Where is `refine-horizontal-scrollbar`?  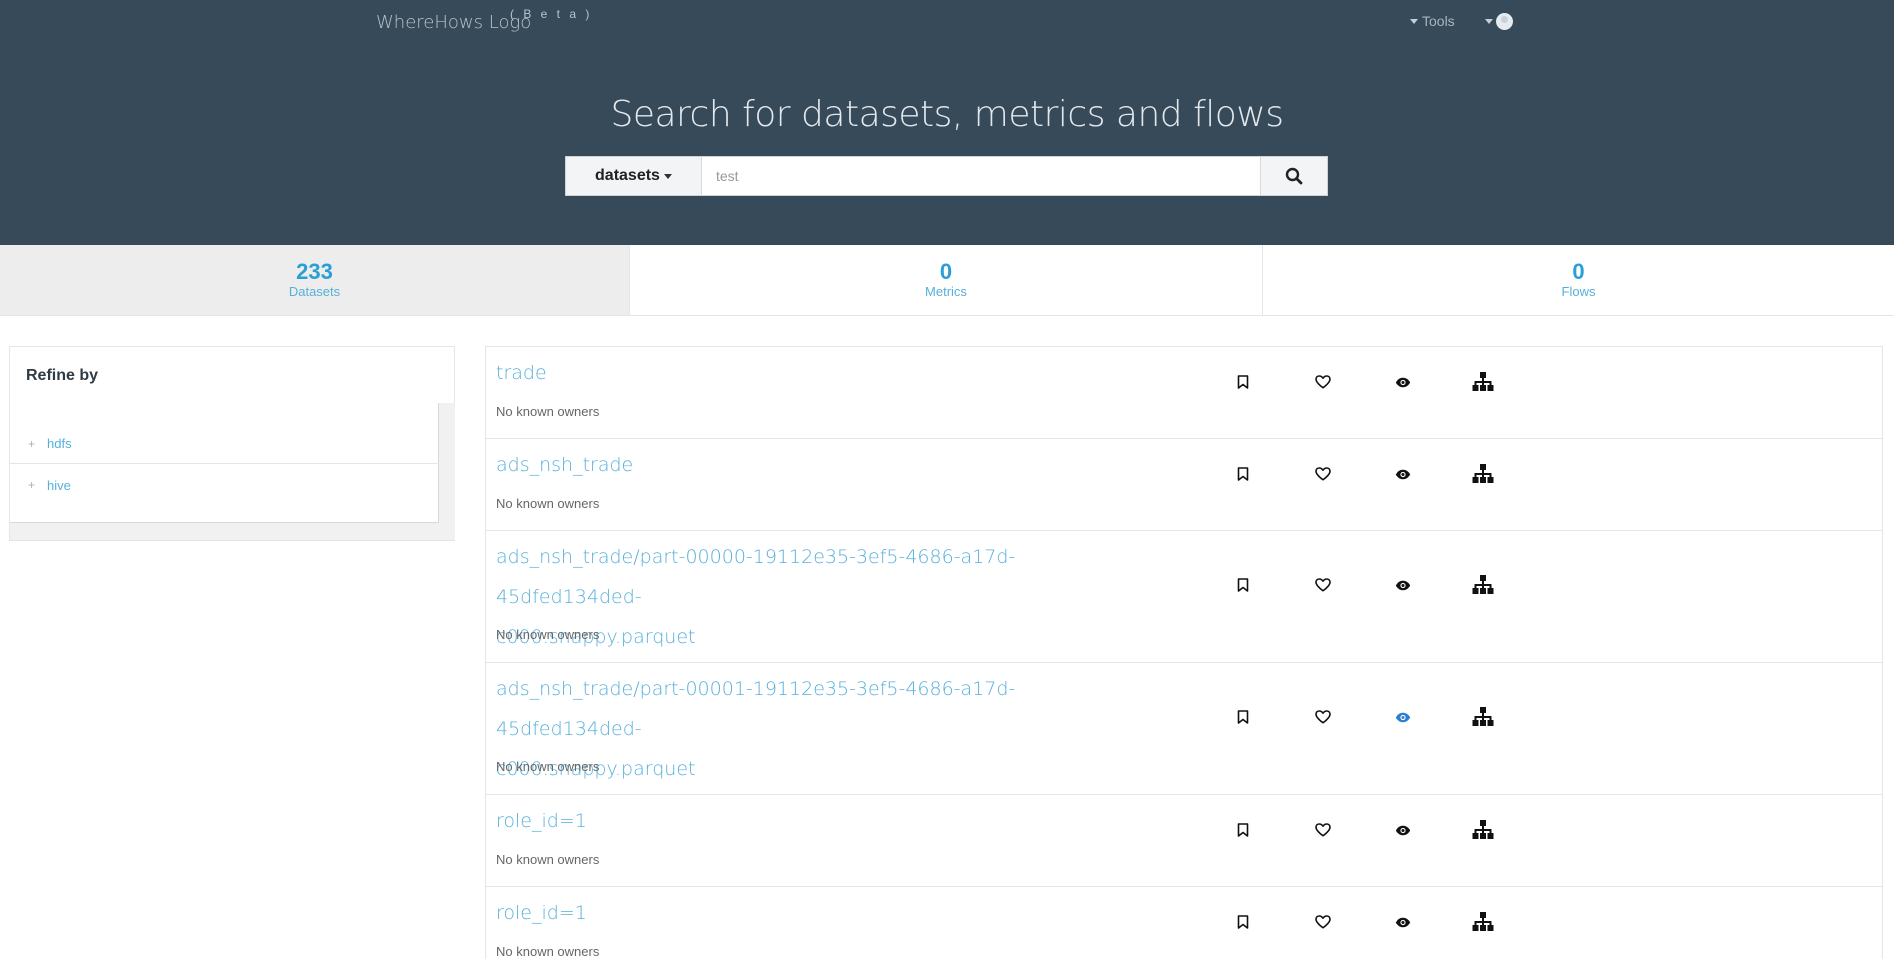 refine-horizontal-scrollbar is located at coordinates (224, 531).